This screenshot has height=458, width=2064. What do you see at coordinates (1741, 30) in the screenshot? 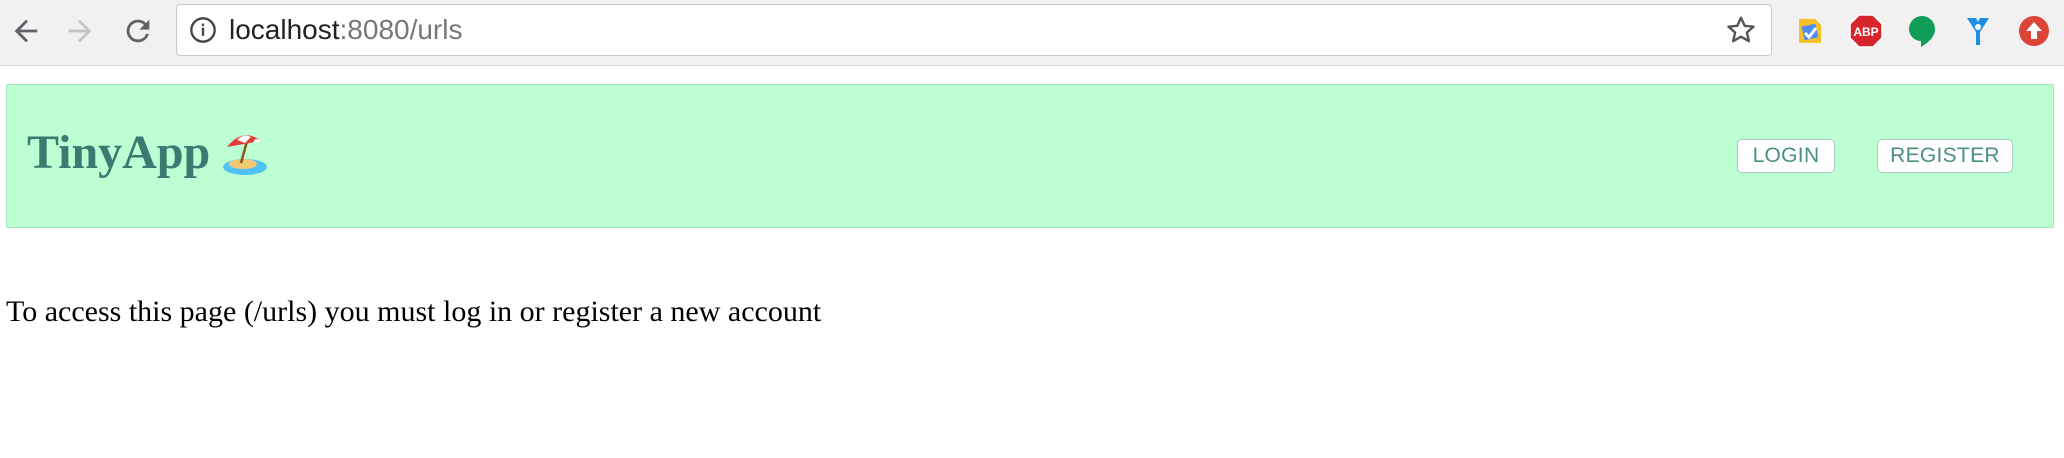
I see `bookmark-star-icon` at bounding box center [1741, 30].